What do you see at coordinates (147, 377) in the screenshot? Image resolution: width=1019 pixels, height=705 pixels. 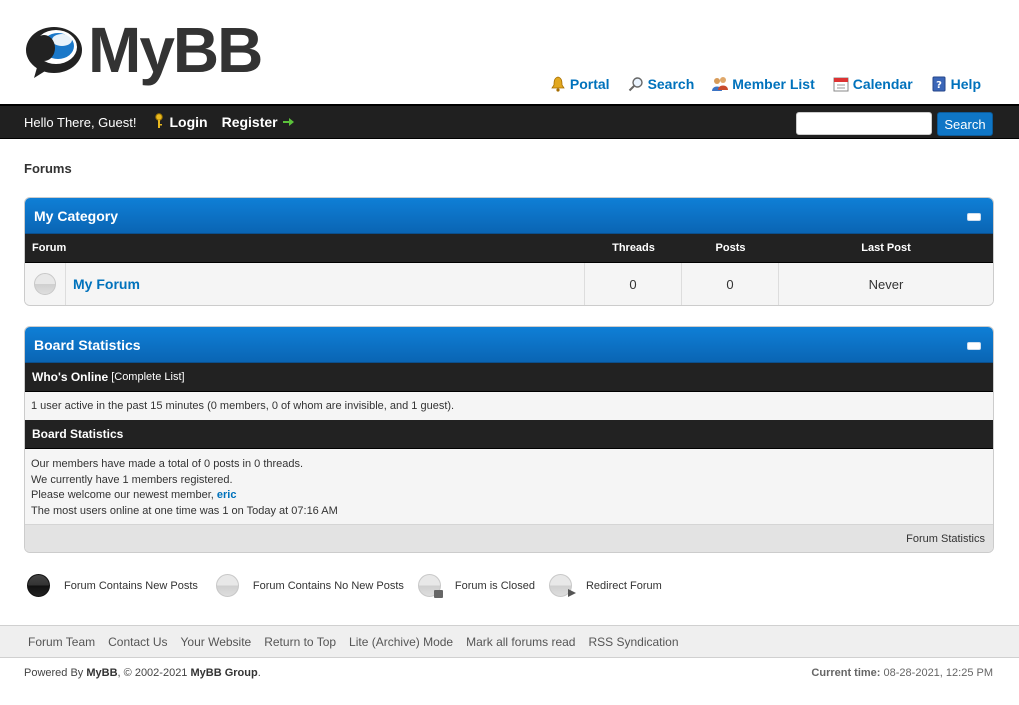 I see `complete-list-link: [Complete List]` at bounding box center [147, 377].